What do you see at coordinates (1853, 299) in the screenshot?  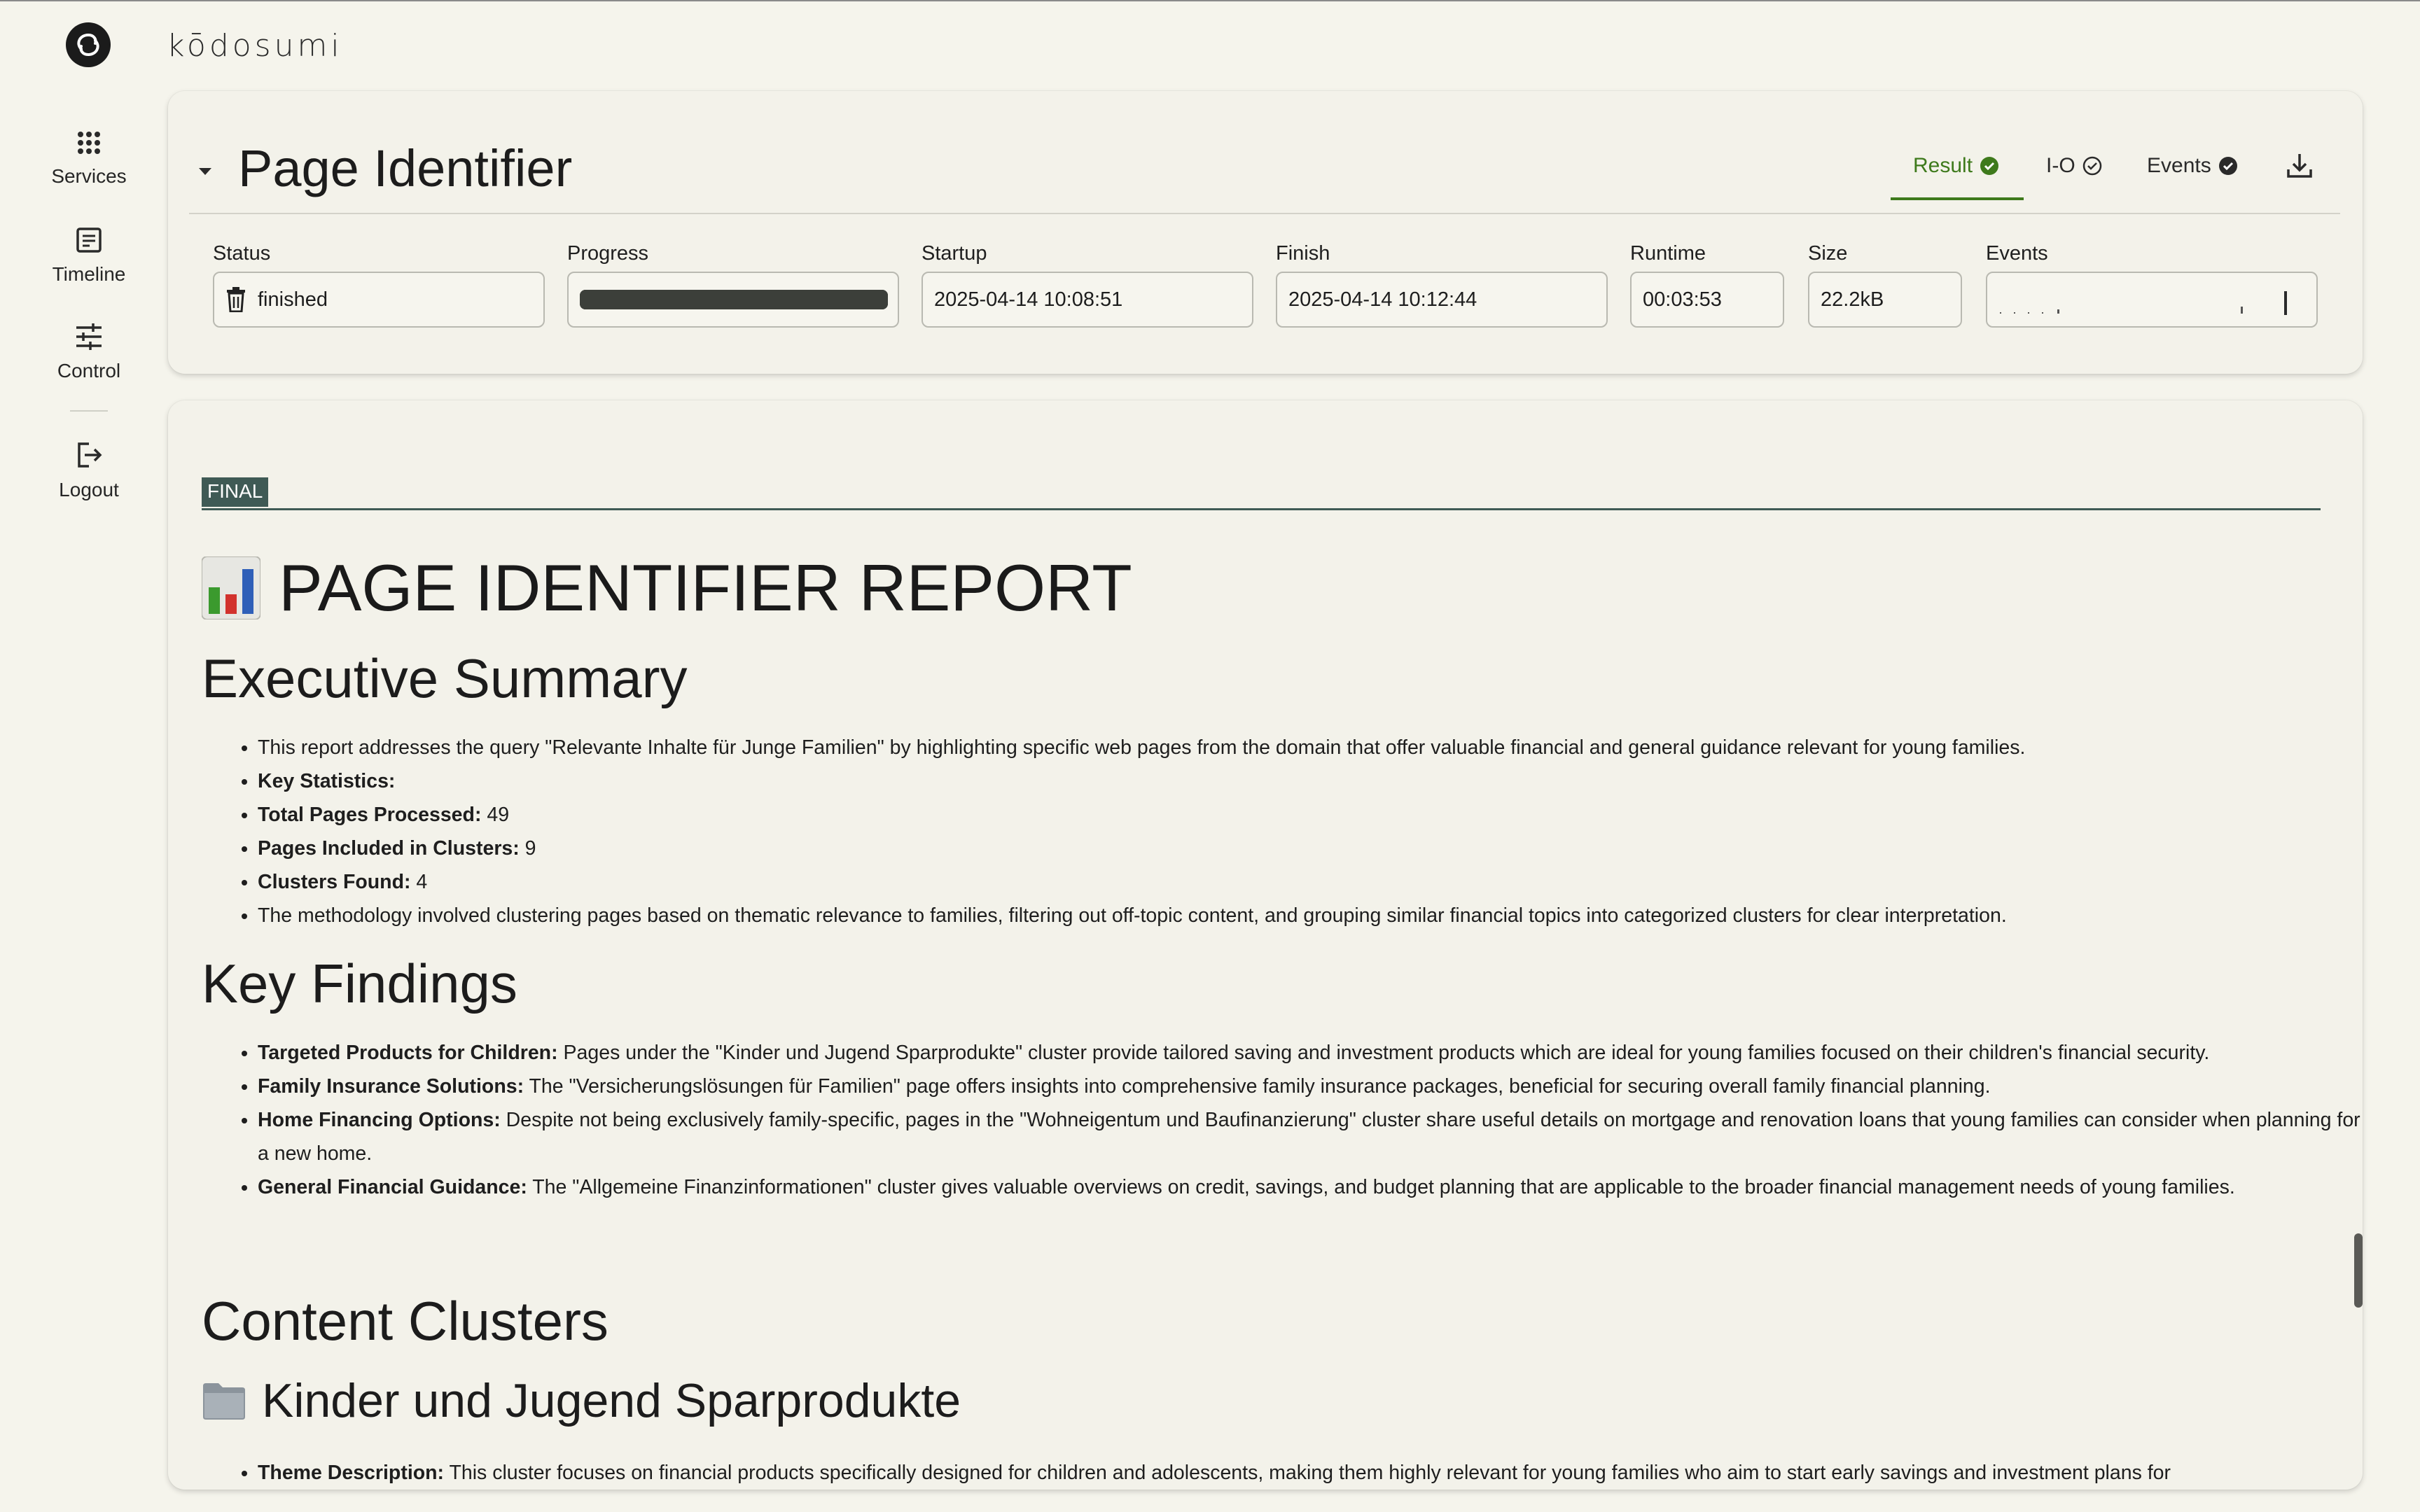 I see `size-value: 22.2kB` at bounding box center [1853, 299].